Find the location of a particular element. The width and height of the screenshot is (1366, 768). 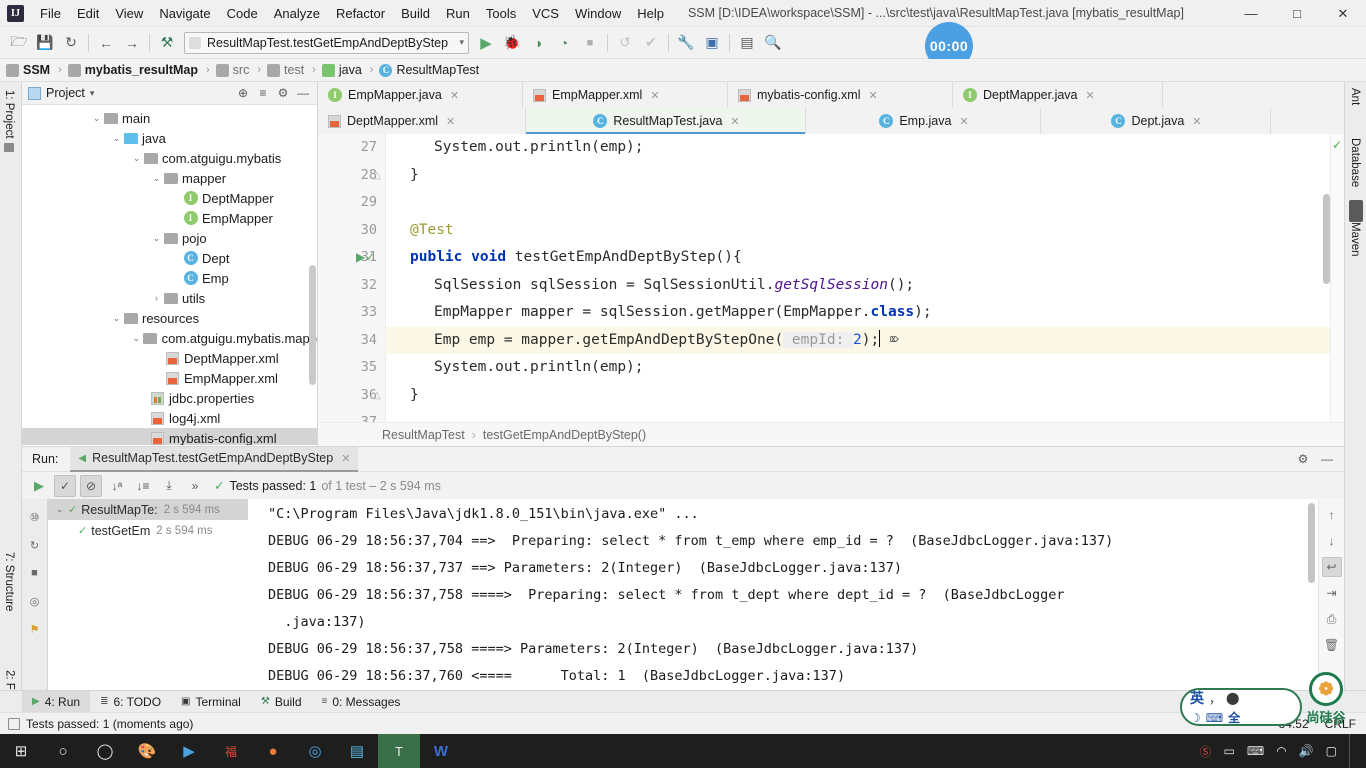

tab-deptmapper-java: I DeptMapper.java ✕ is located at coordinates (1058, 95).